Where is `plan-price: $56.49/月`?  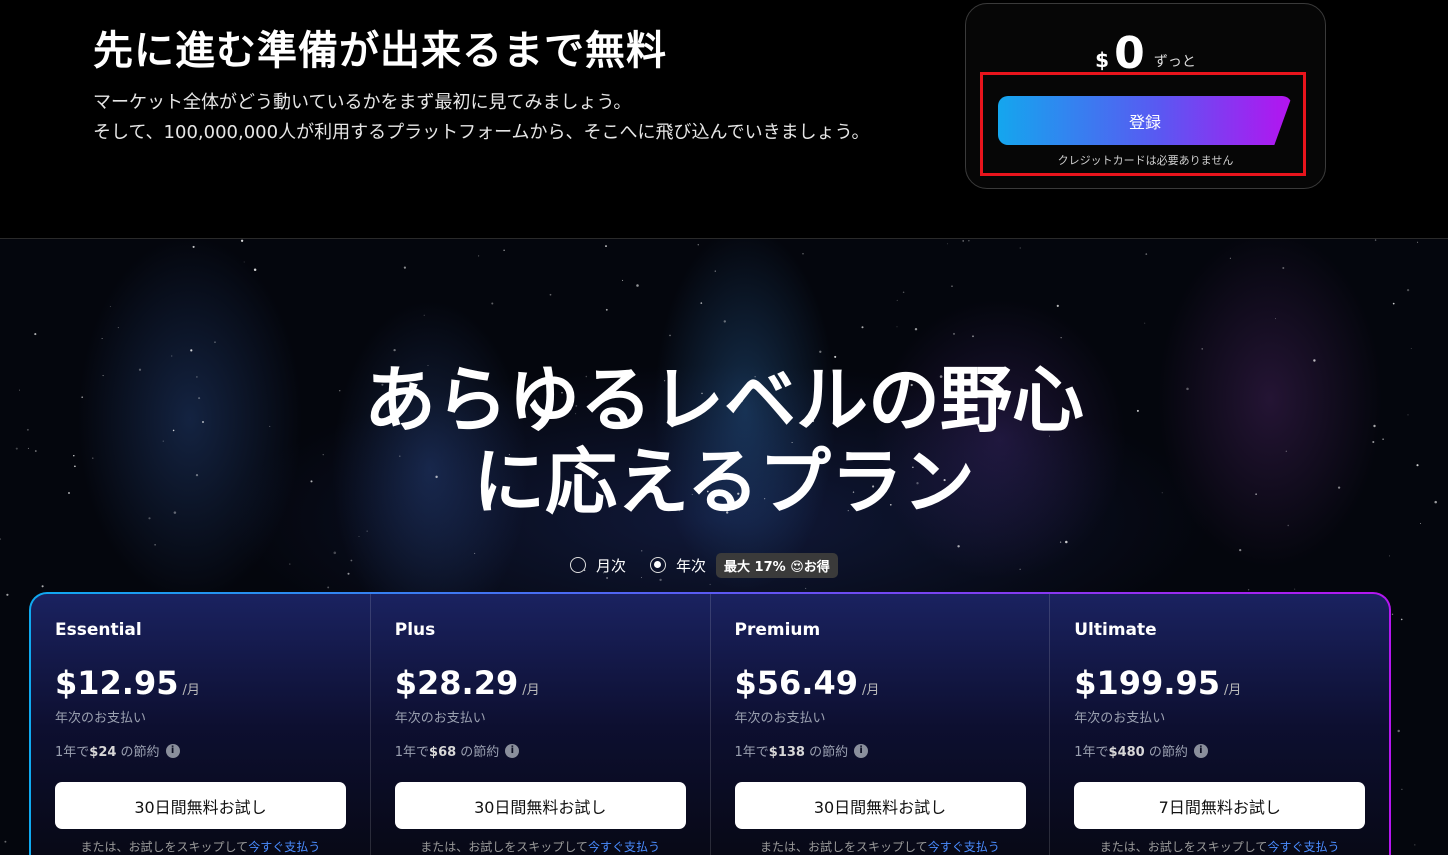
plan-price: $56.49/月 is located at coordinates (807, 683).